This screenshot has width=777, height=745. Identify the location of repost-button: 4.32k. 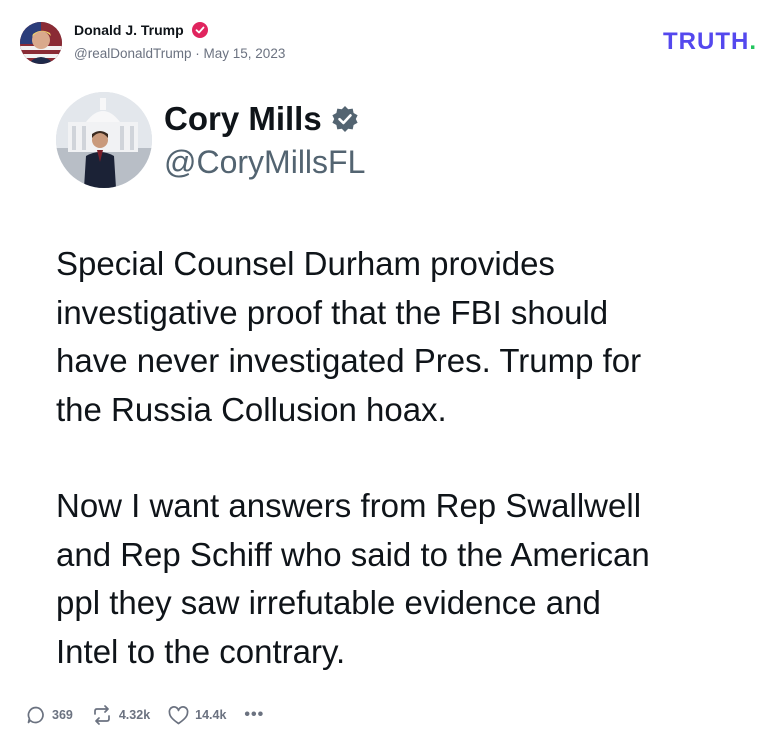
(120, 715).